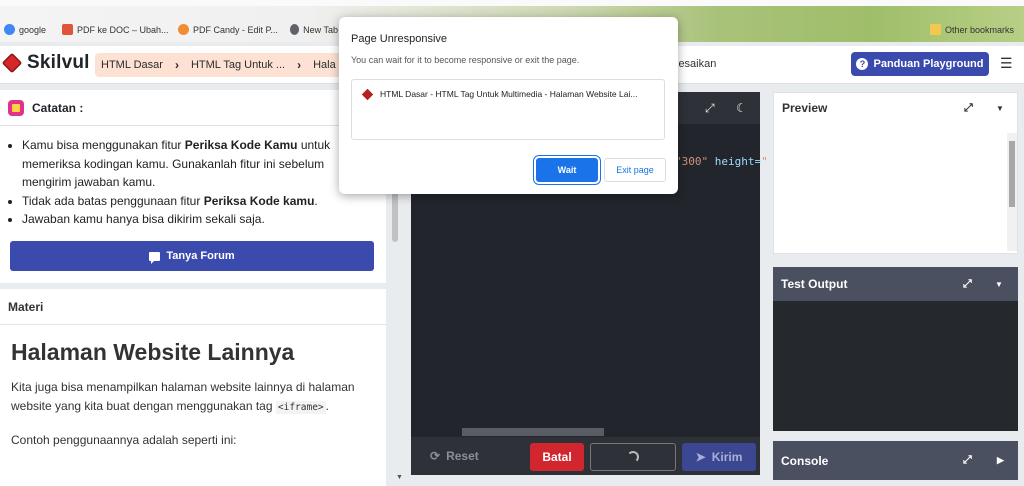 This screenshot has height=486, width=1024. Describe the element at coordinates (367, 94) in the screenshot. I see `skilvul-favicon-icon` at that location.